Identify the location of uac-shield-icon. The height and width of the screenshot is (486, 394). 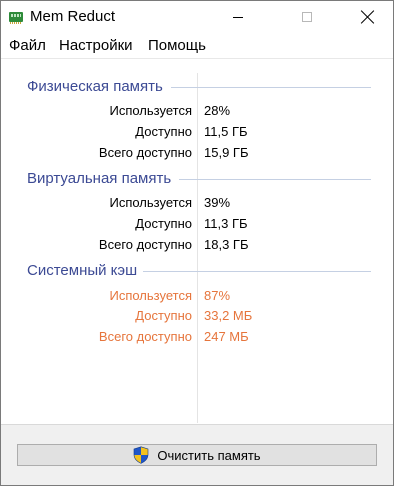
(141, 455).